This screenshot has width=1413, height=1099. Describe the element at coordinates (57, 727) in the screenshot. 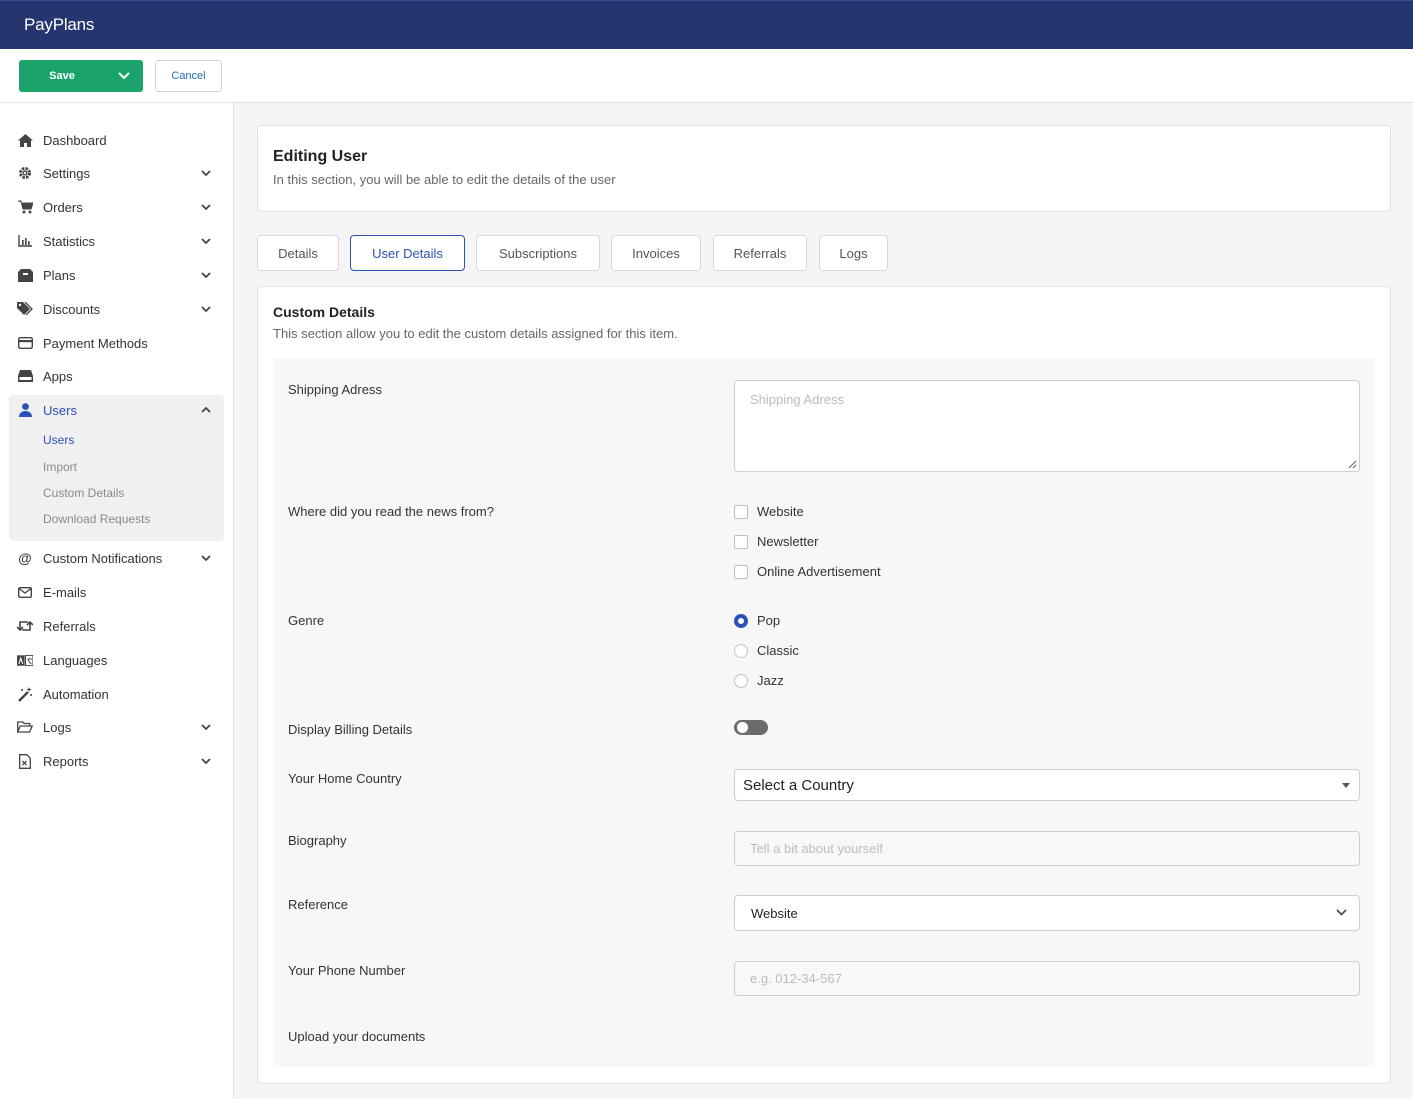

I see `sidebar-item-label: Logs` at that location.